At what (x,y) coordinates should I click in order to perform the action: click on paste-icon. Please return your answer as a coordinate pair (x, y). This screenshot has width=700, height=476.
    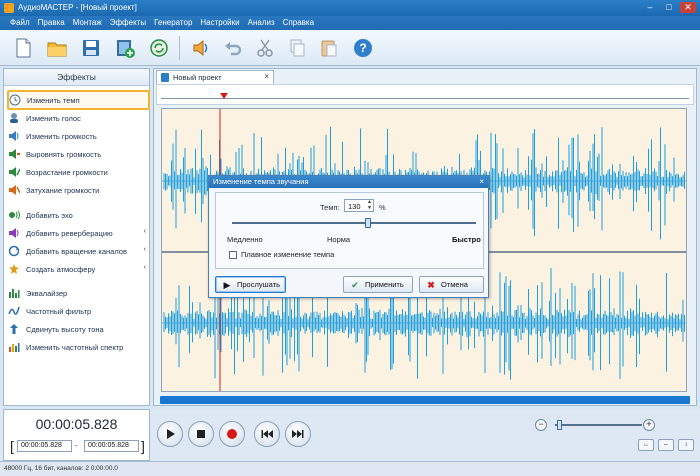
    Looking at the image, I should click on (329, 48).